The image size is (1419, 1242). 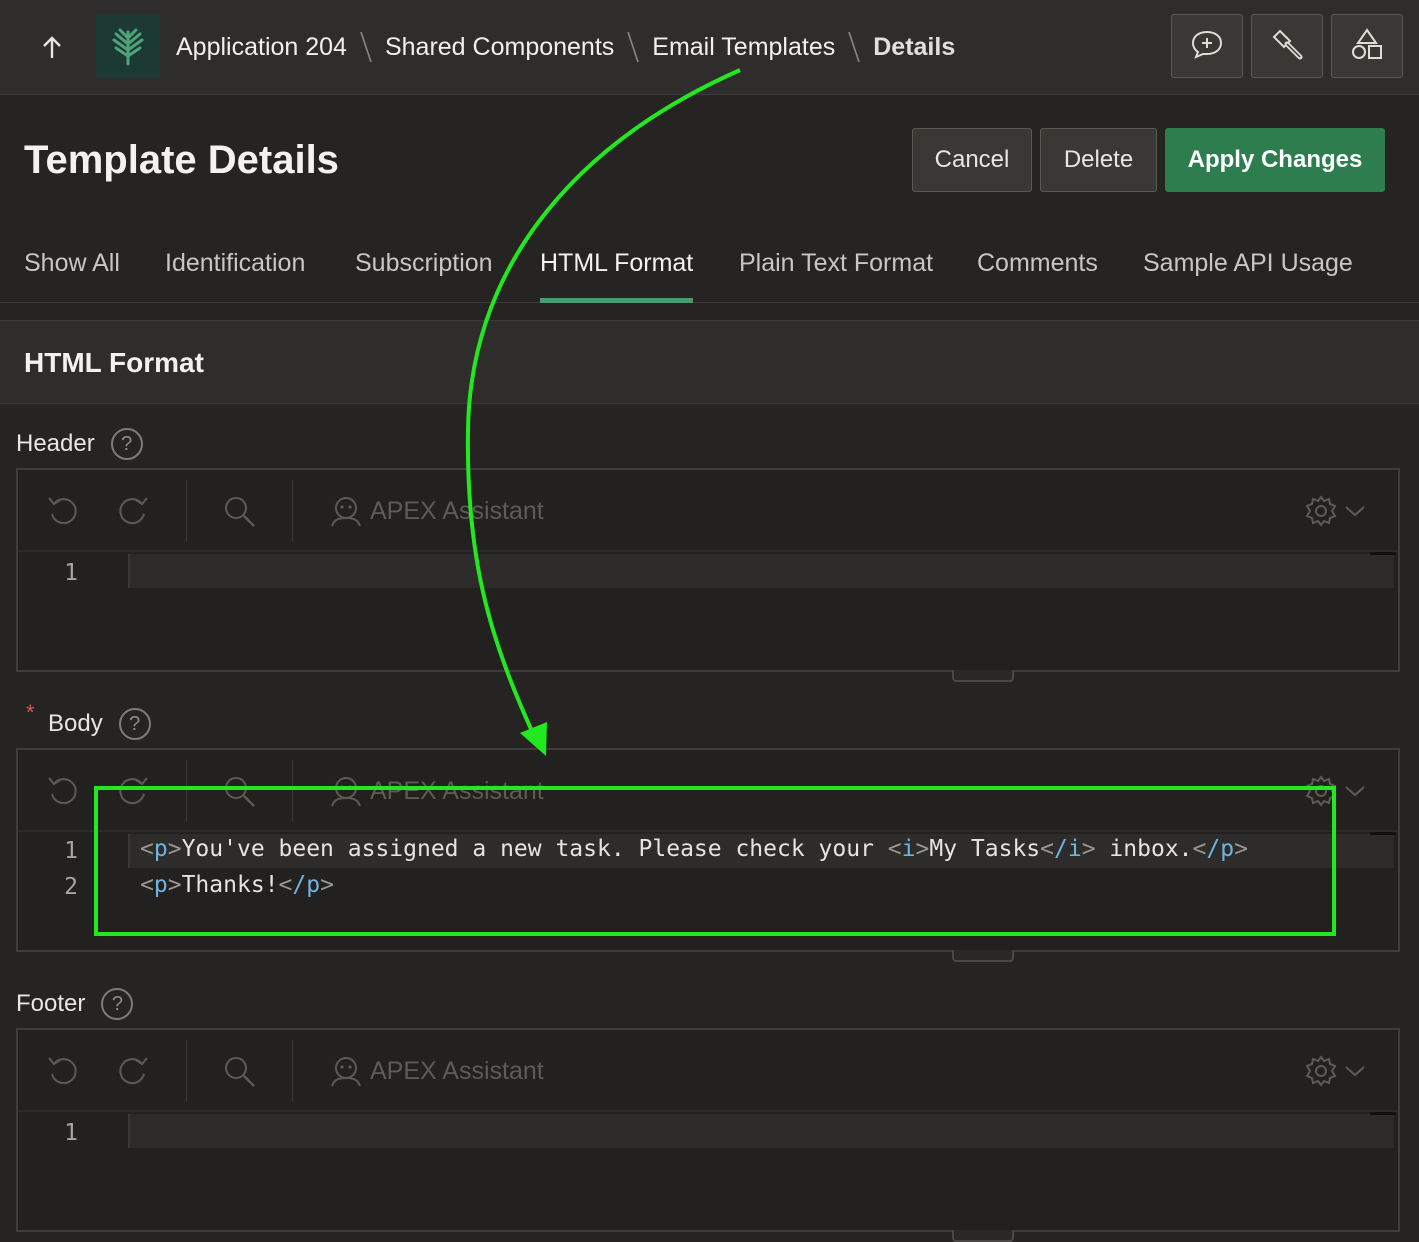 I want to click on tab-identification: Identification, so click(x=235, y=276).